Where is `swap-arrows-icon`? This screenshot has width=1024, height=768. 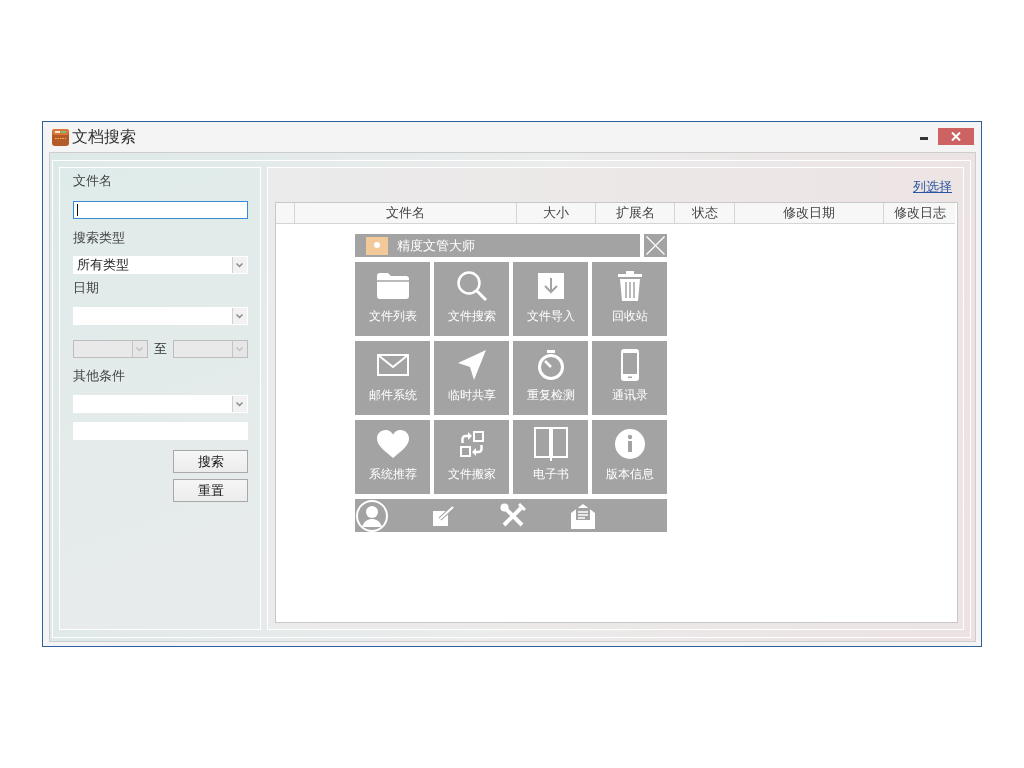 swap-arrows-icon is located at coordinates (471, 444).